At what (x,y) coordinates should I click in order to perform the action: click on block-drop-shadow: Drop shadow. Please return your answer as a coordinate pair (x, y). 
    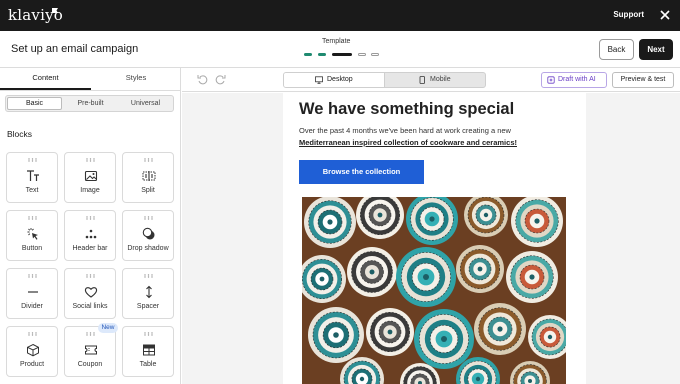
    Looking at the image, I should click on (148, 235).